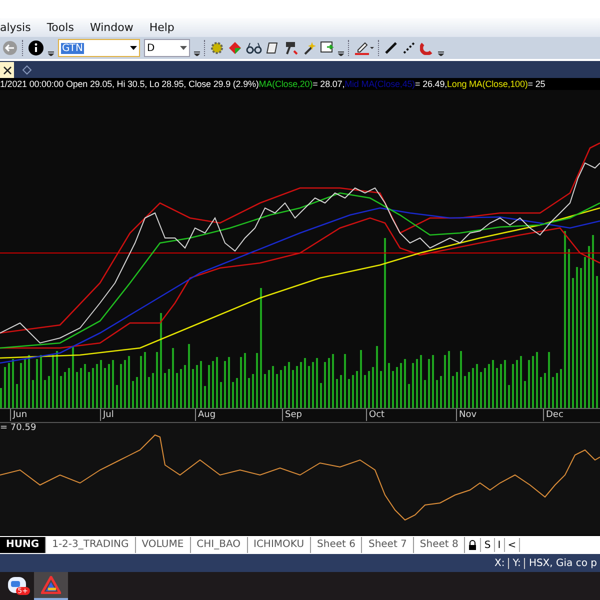  What do you see at coordinates (291, 48) in the screenshot?
I see `hammer-icon` at bounding box center [291, 48].